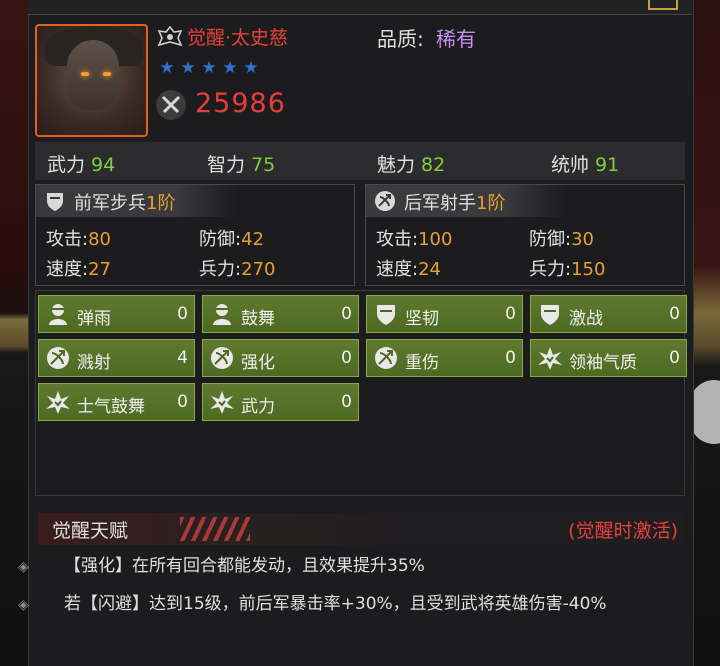 The height and width of the screenshot is (666, 720). What do you see at coordinates (99, 239) in the screenshot?
I see `stat-value: 80` at bounding box center [99, 239].